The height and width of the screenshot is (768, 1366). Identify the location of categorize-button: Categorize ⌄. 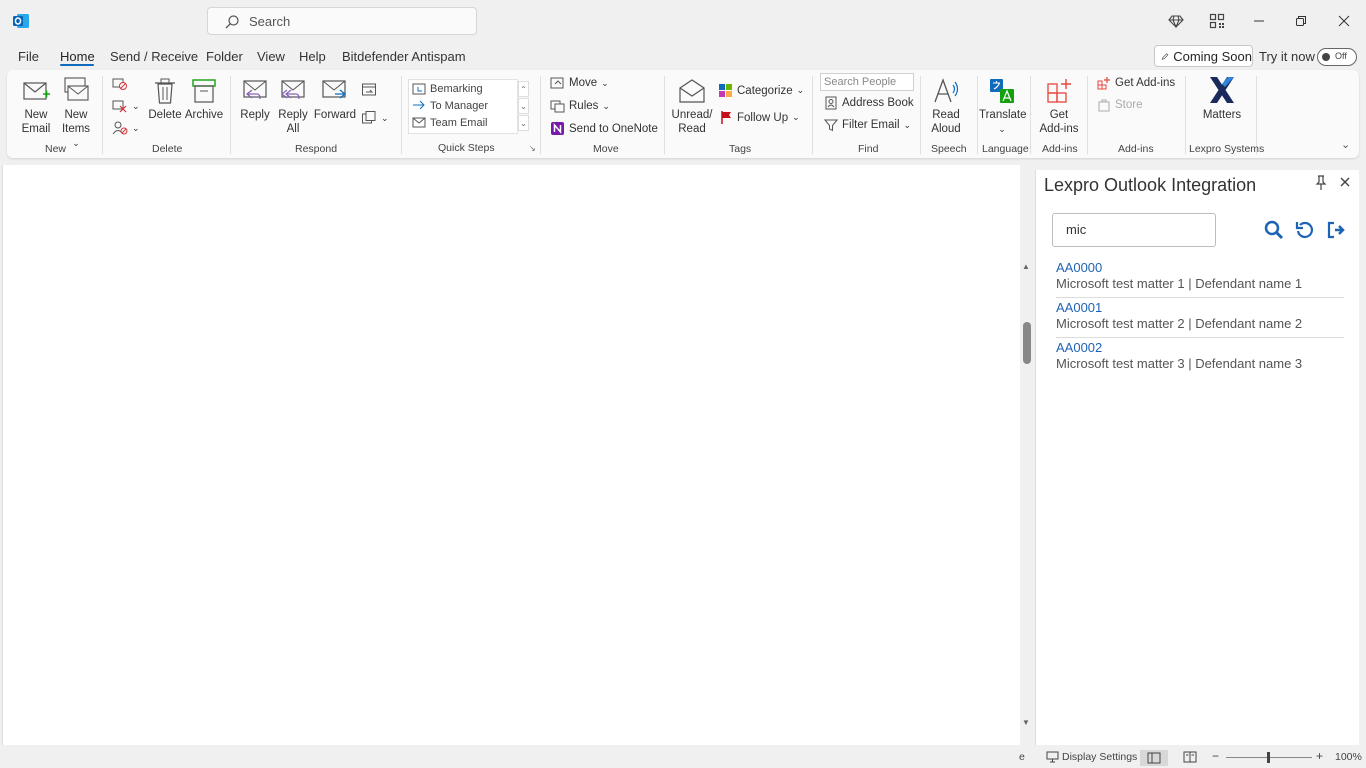
(761, 90).